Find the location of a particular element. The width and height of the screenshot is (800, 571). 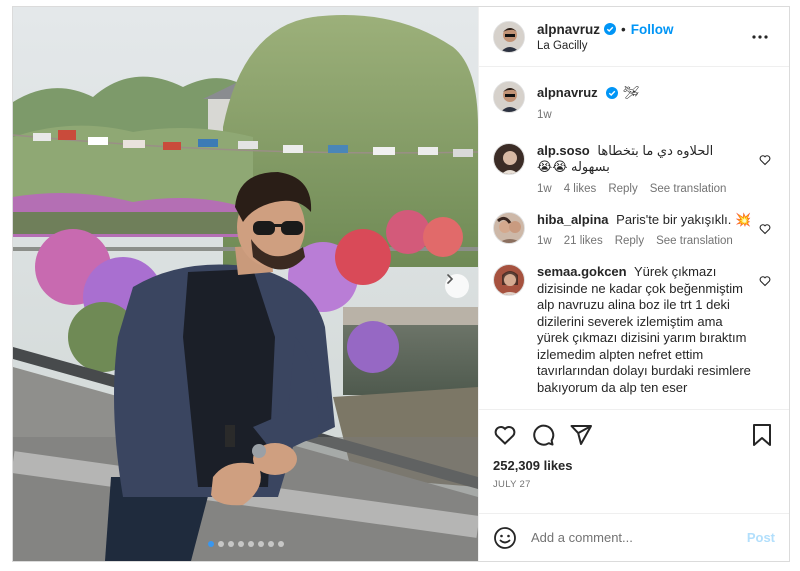

post-actions: 252,309 likes JULY 27 is located at coordinates (634, 461).